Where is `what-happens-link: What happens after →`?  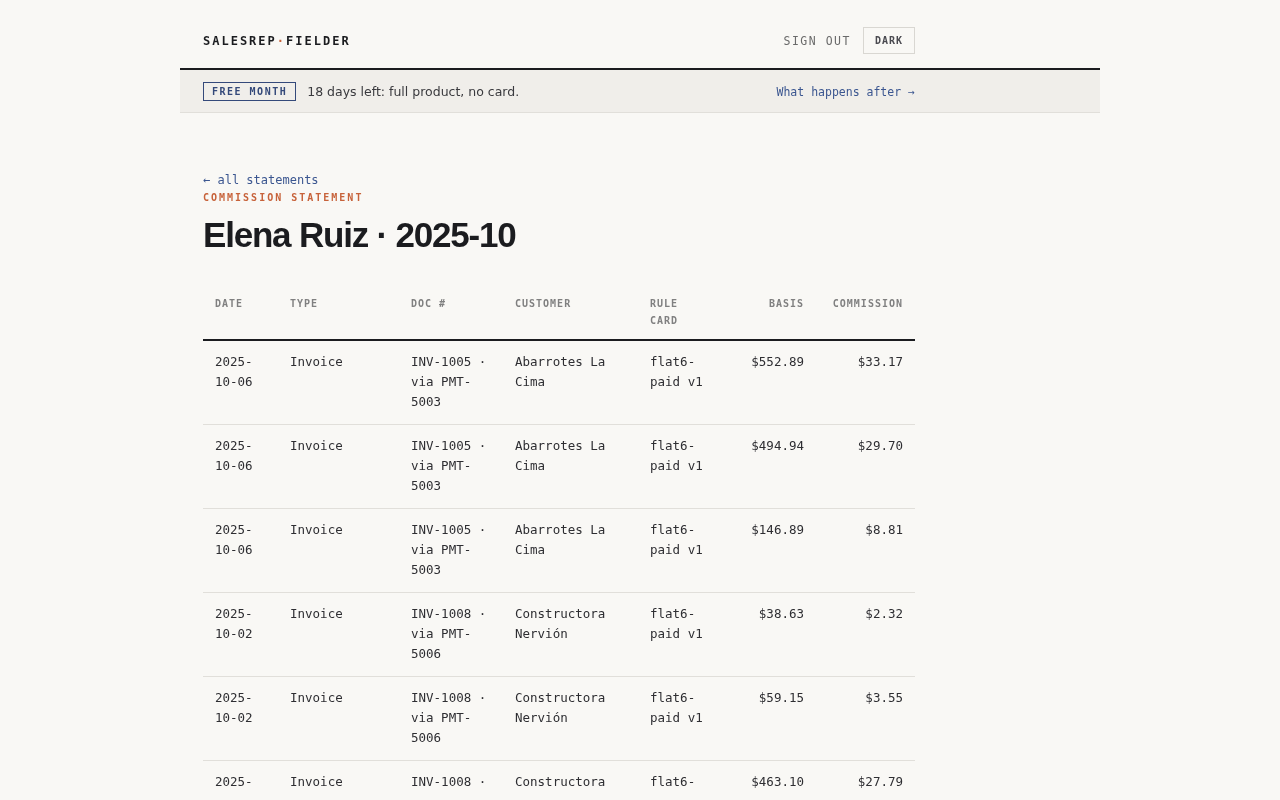
what-happens-link: What happens after → is located at coordinates (845, 91).